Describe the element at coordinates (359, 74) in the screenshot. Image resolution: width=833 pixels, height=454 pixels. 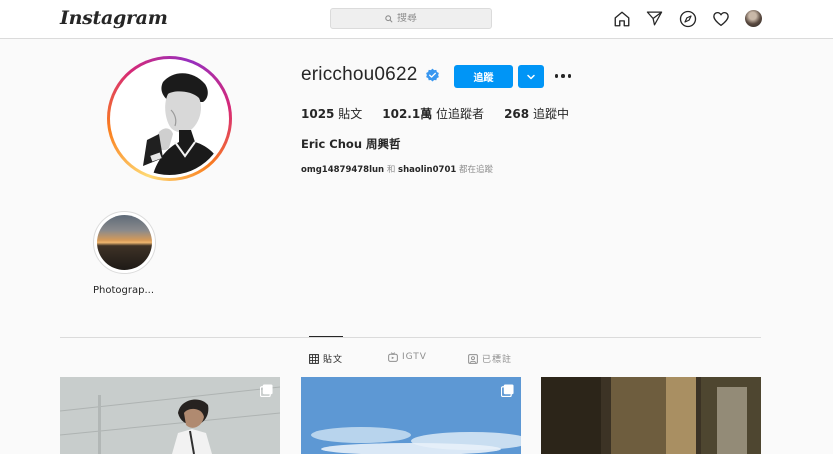
I see `profile-username: ericchou0622` at that location.